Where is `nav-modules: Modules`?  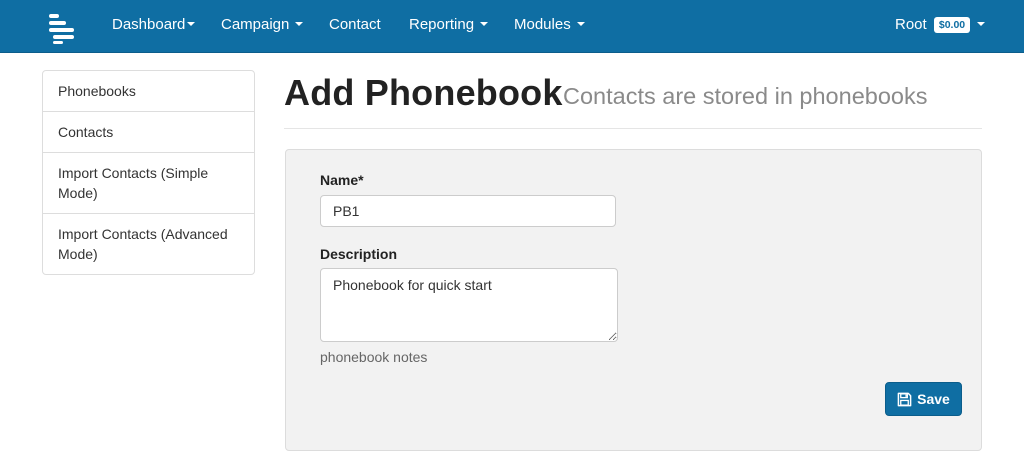 nav-modules: Modules is located at coordinates (549, 26).